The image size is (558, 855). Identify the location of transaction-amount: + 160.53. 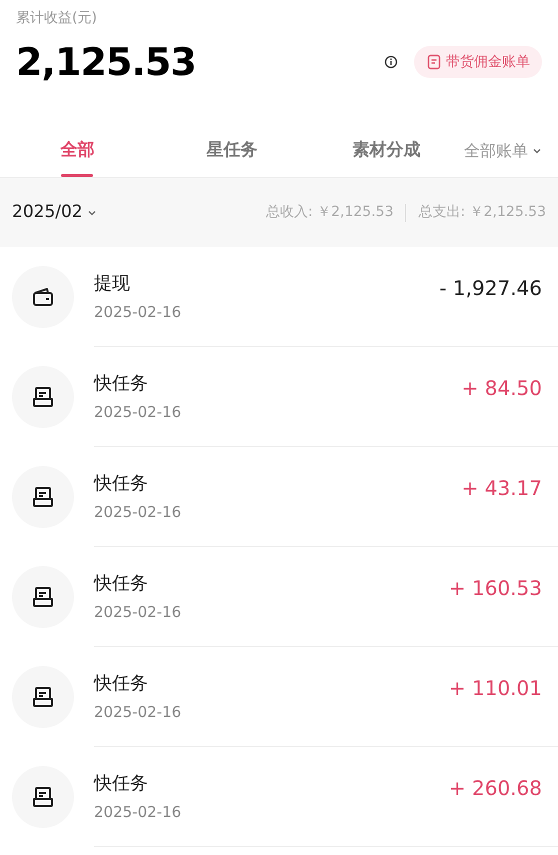
(495, 588).